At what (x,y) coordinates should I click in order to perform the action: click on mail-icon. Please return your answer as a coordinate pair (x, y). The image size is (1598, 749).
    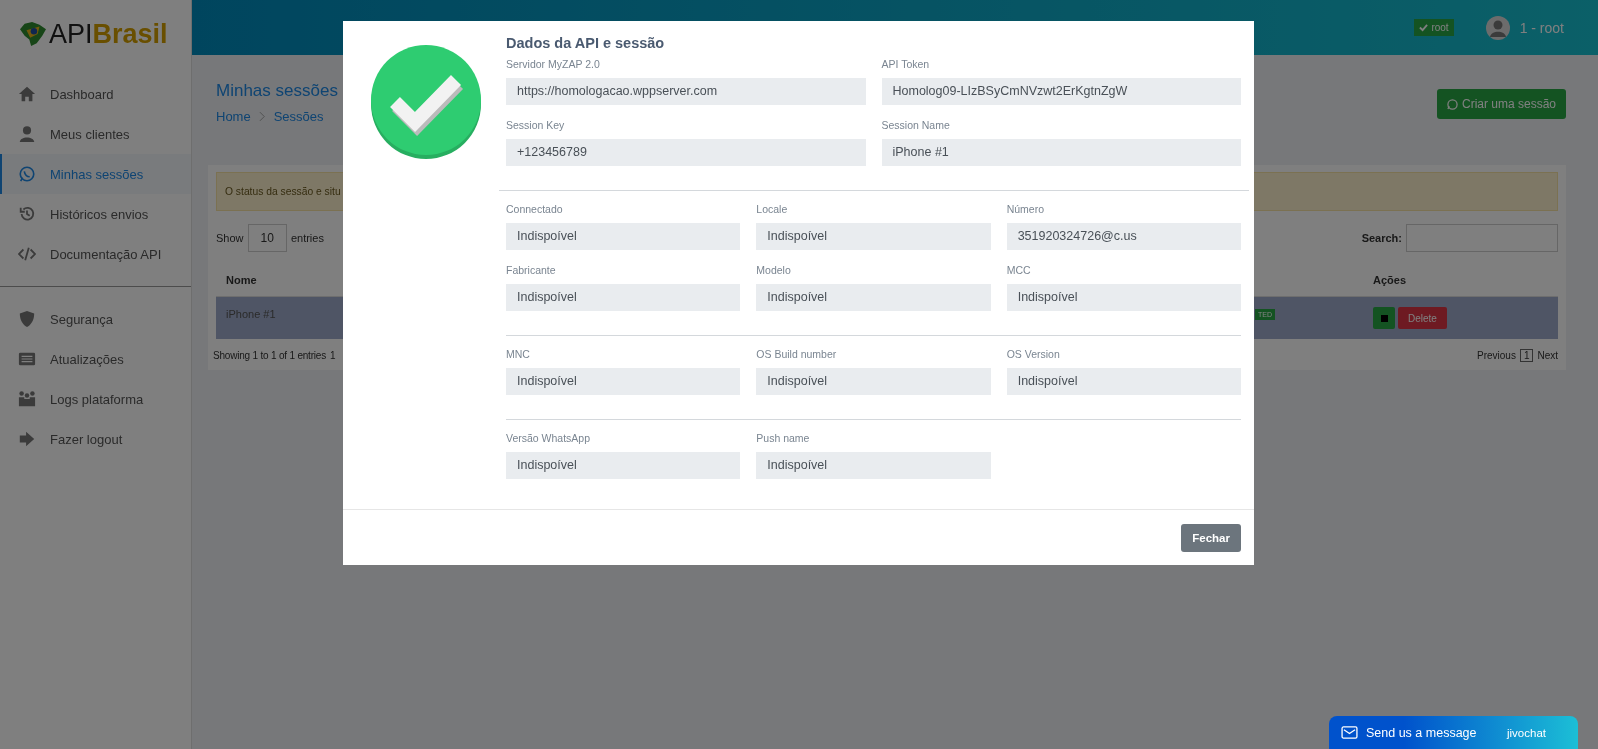
    Looking at the image, I should click on (1349, 732).